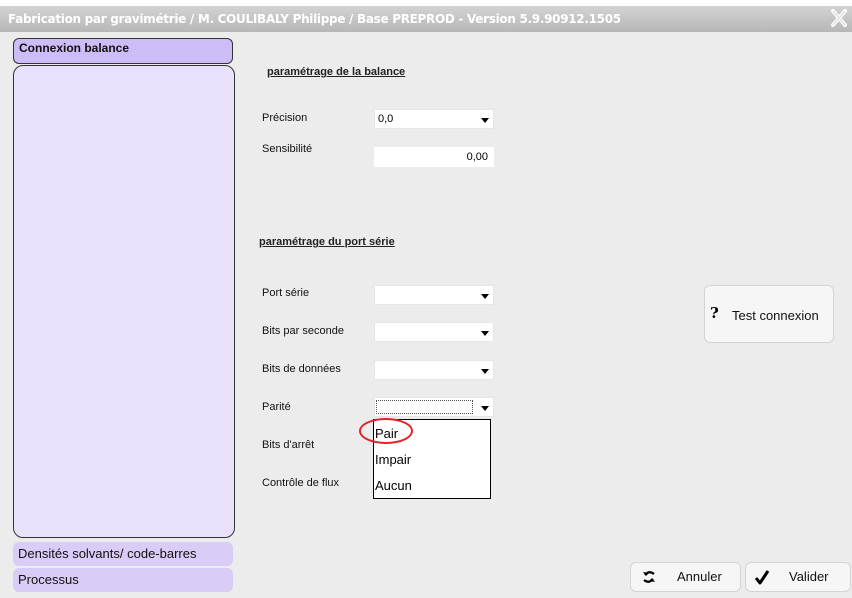 This screenshot has height=598, width=852. What do you see at coordinates (699, 576) in the screenshot?
I see `cancel-label: Annuler` at bounding box center [699, 576].